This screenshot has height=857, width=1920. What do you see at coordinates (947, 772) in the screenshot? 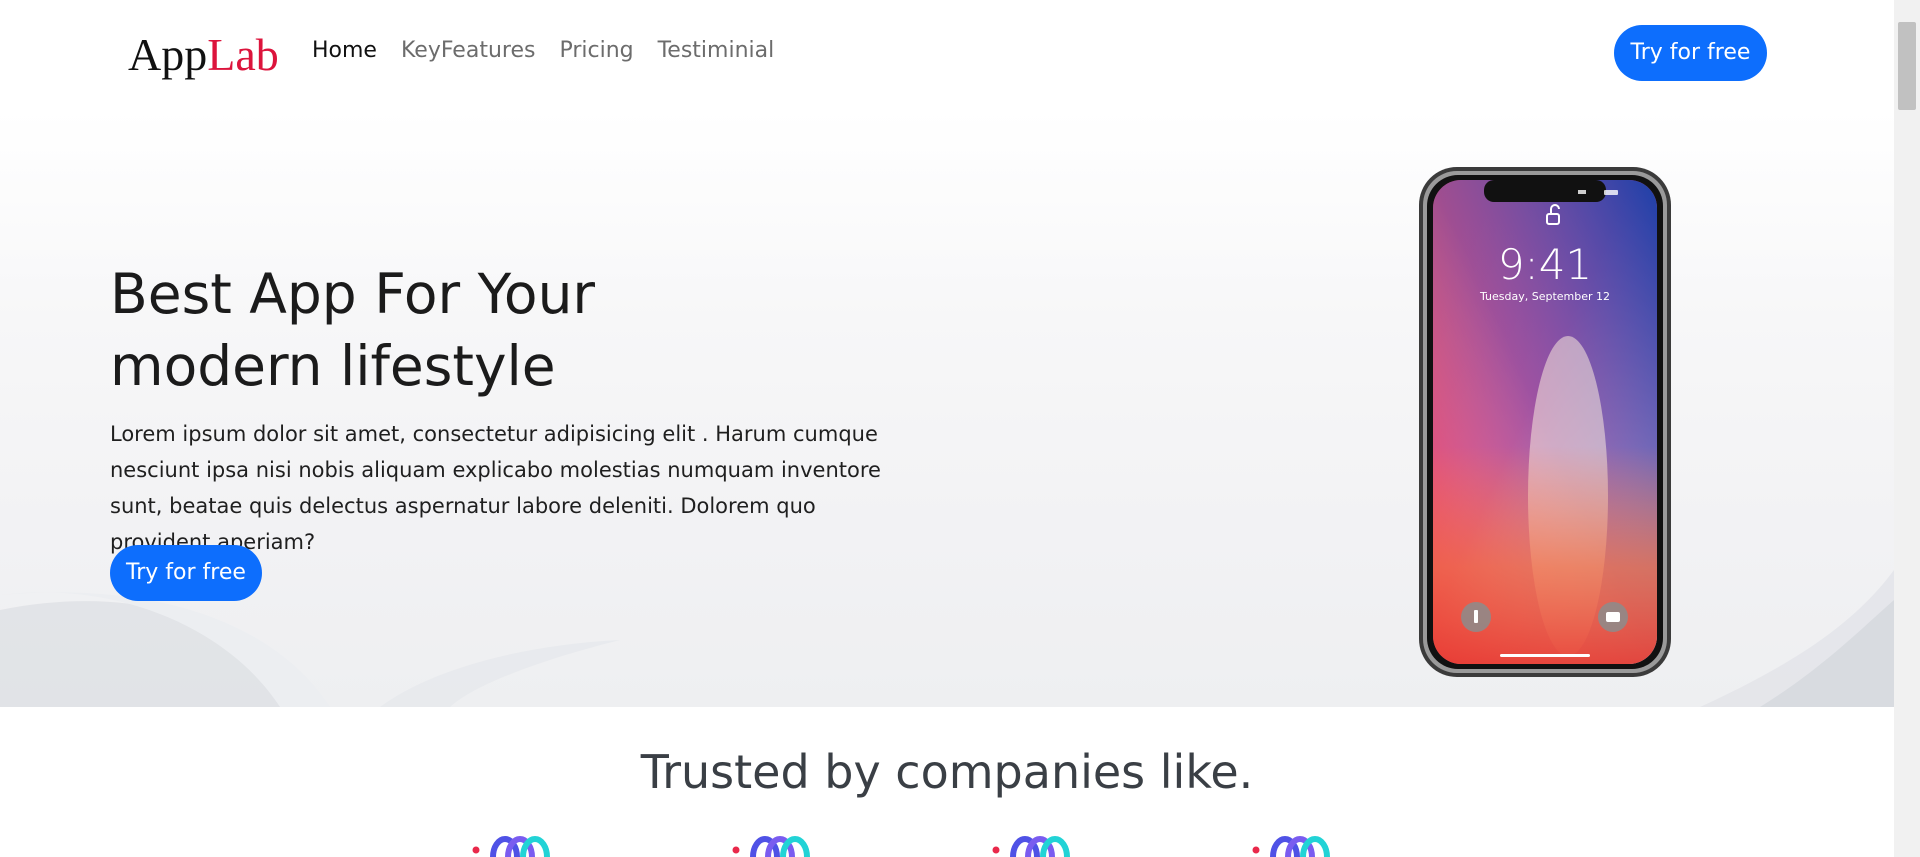
I see `trusted-heading: Trusted by companies like.` at bounding box center [947, 772].